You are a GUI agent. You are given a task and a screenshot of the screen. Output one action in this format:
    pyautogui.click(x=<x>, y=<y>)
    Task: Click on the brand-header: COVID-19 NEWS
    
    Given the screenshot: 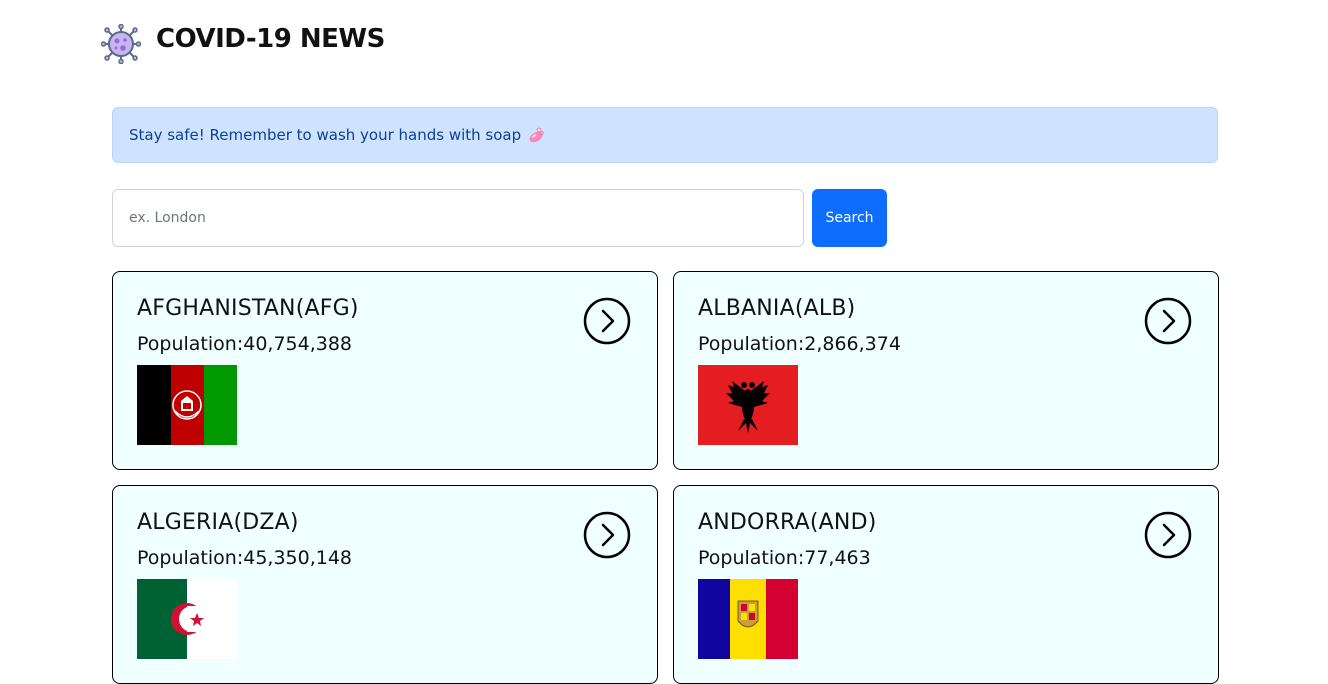 What is the action you would take?
    pyautogui.click(x=243, y=43)
    